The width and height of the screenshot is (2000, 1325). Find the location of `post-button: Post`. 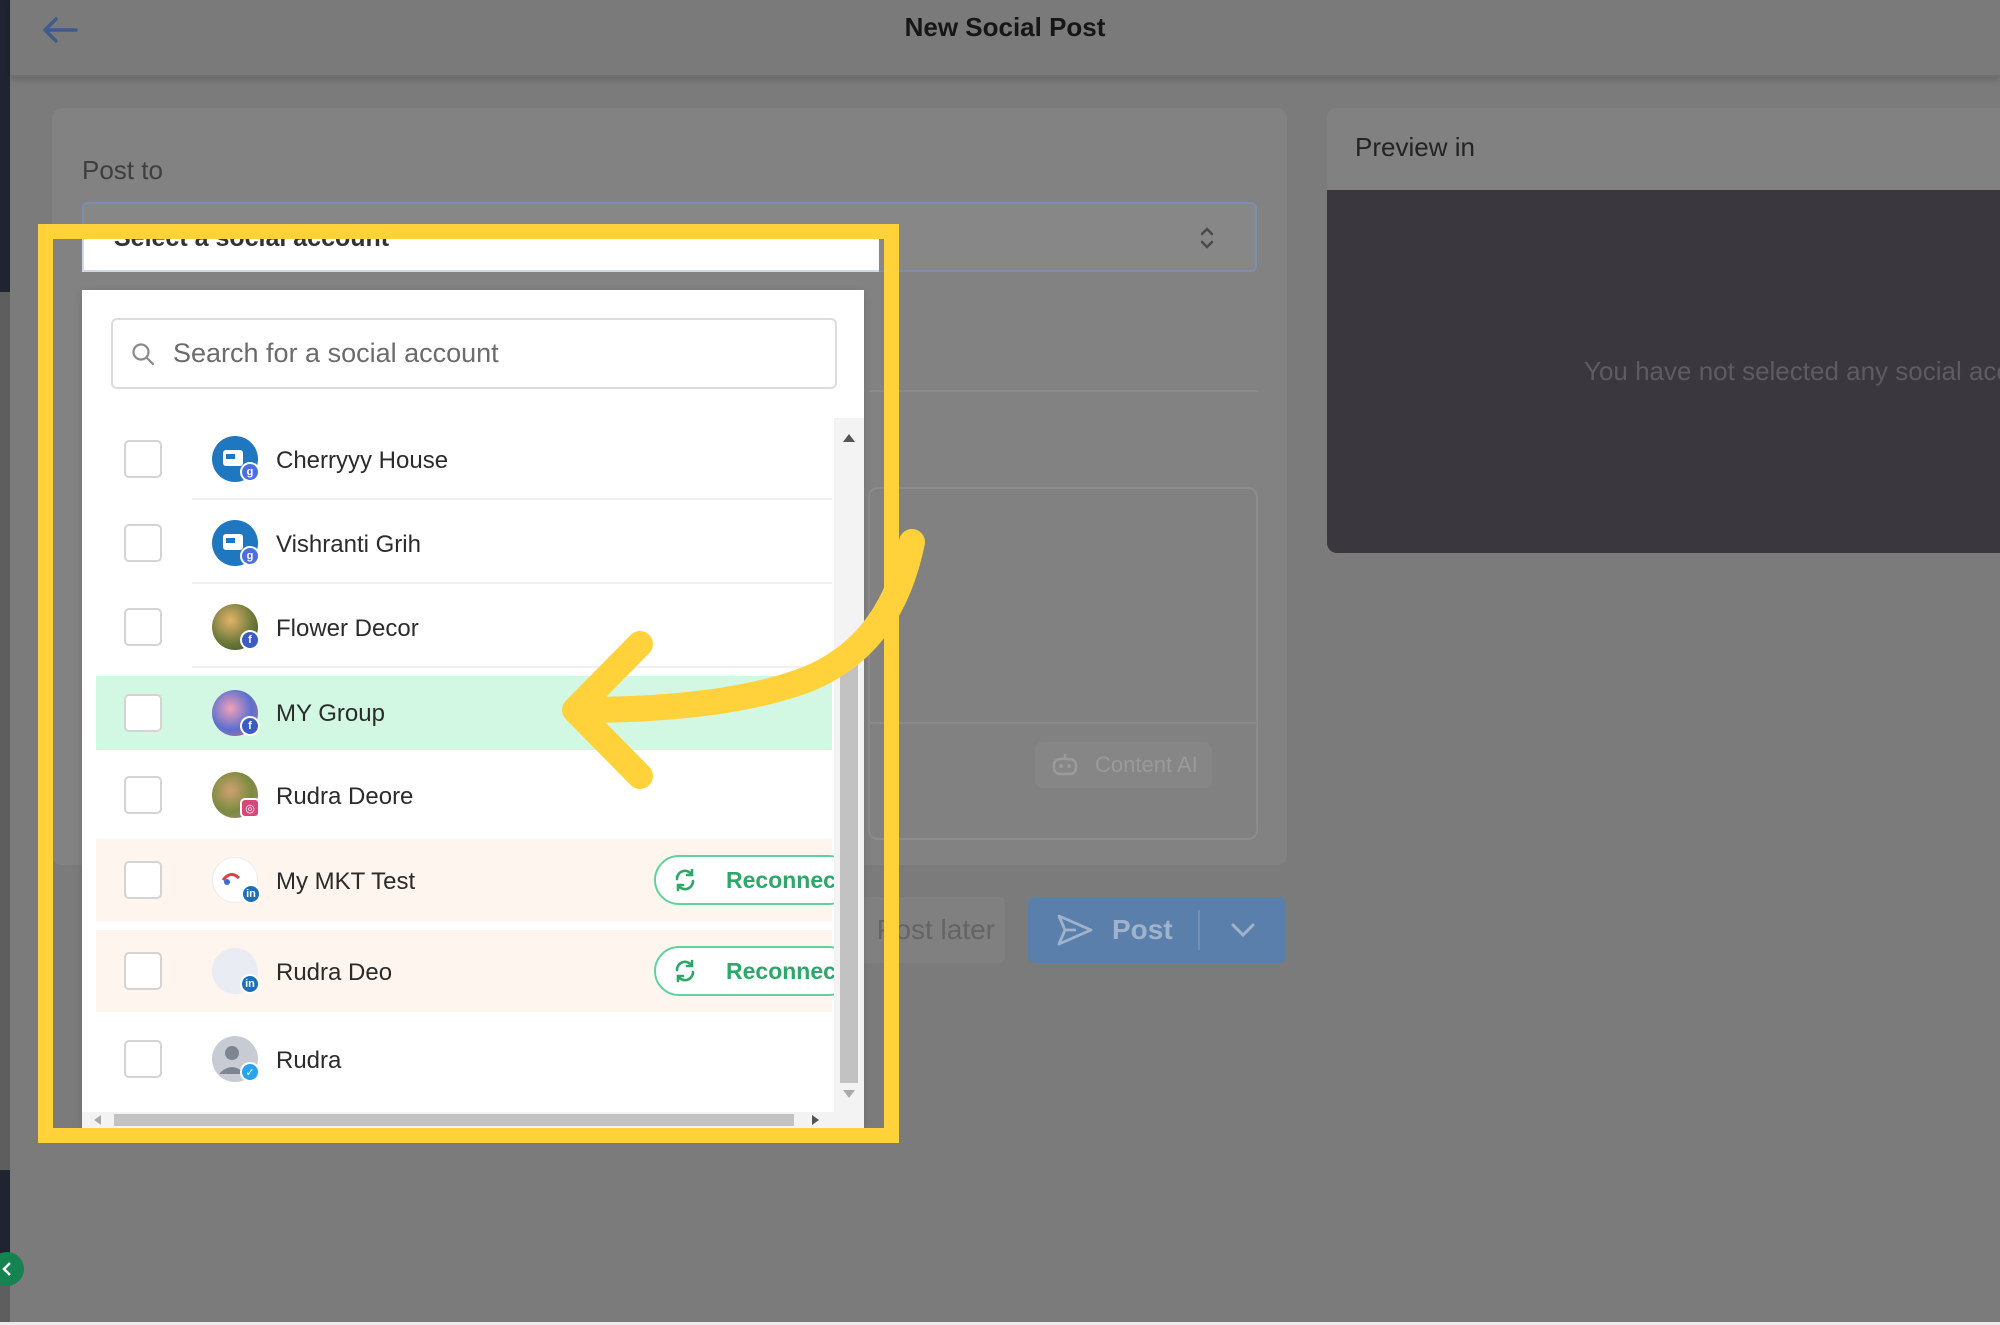

post-button: Post is located at coordinates (1157, 930).